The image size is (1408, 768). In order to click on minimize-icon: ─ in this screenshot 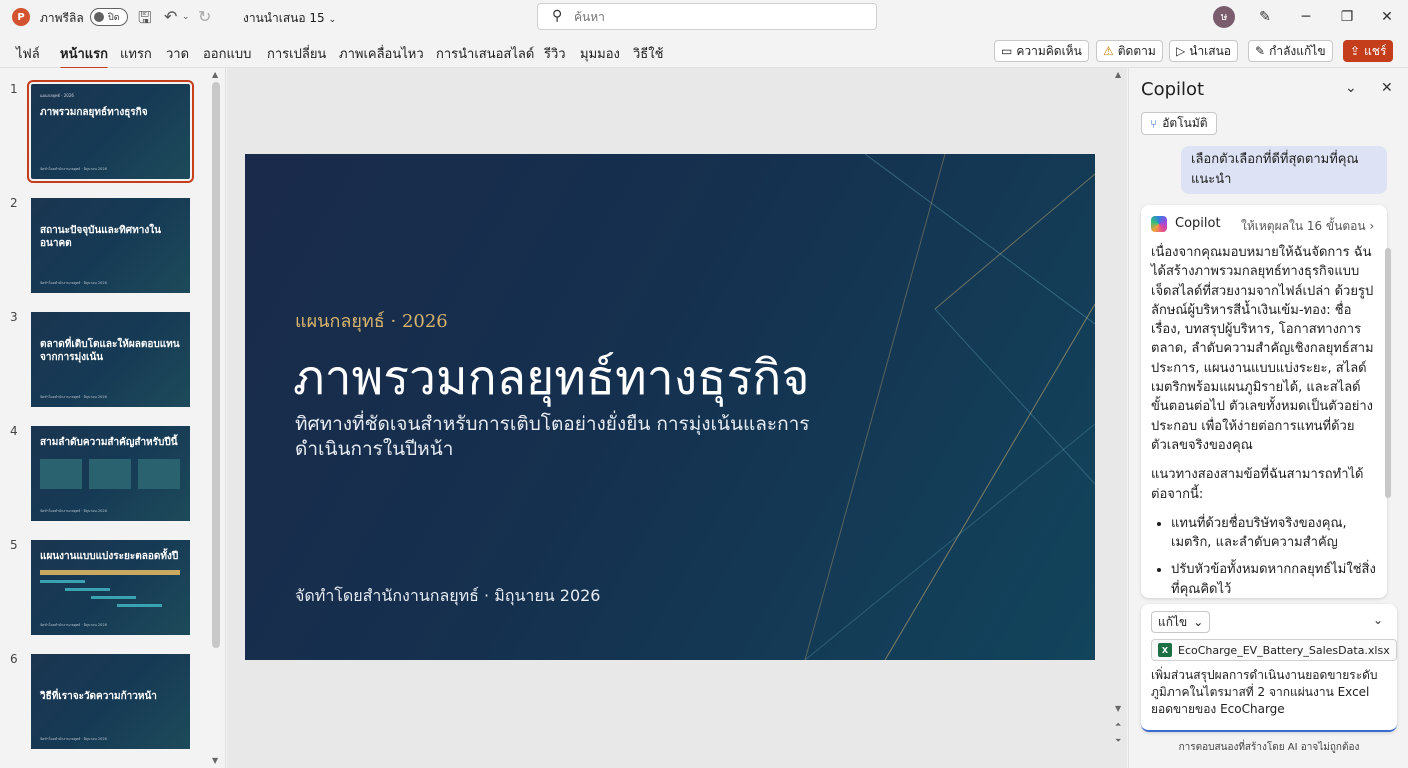, I will do `click(1306, 17)`.